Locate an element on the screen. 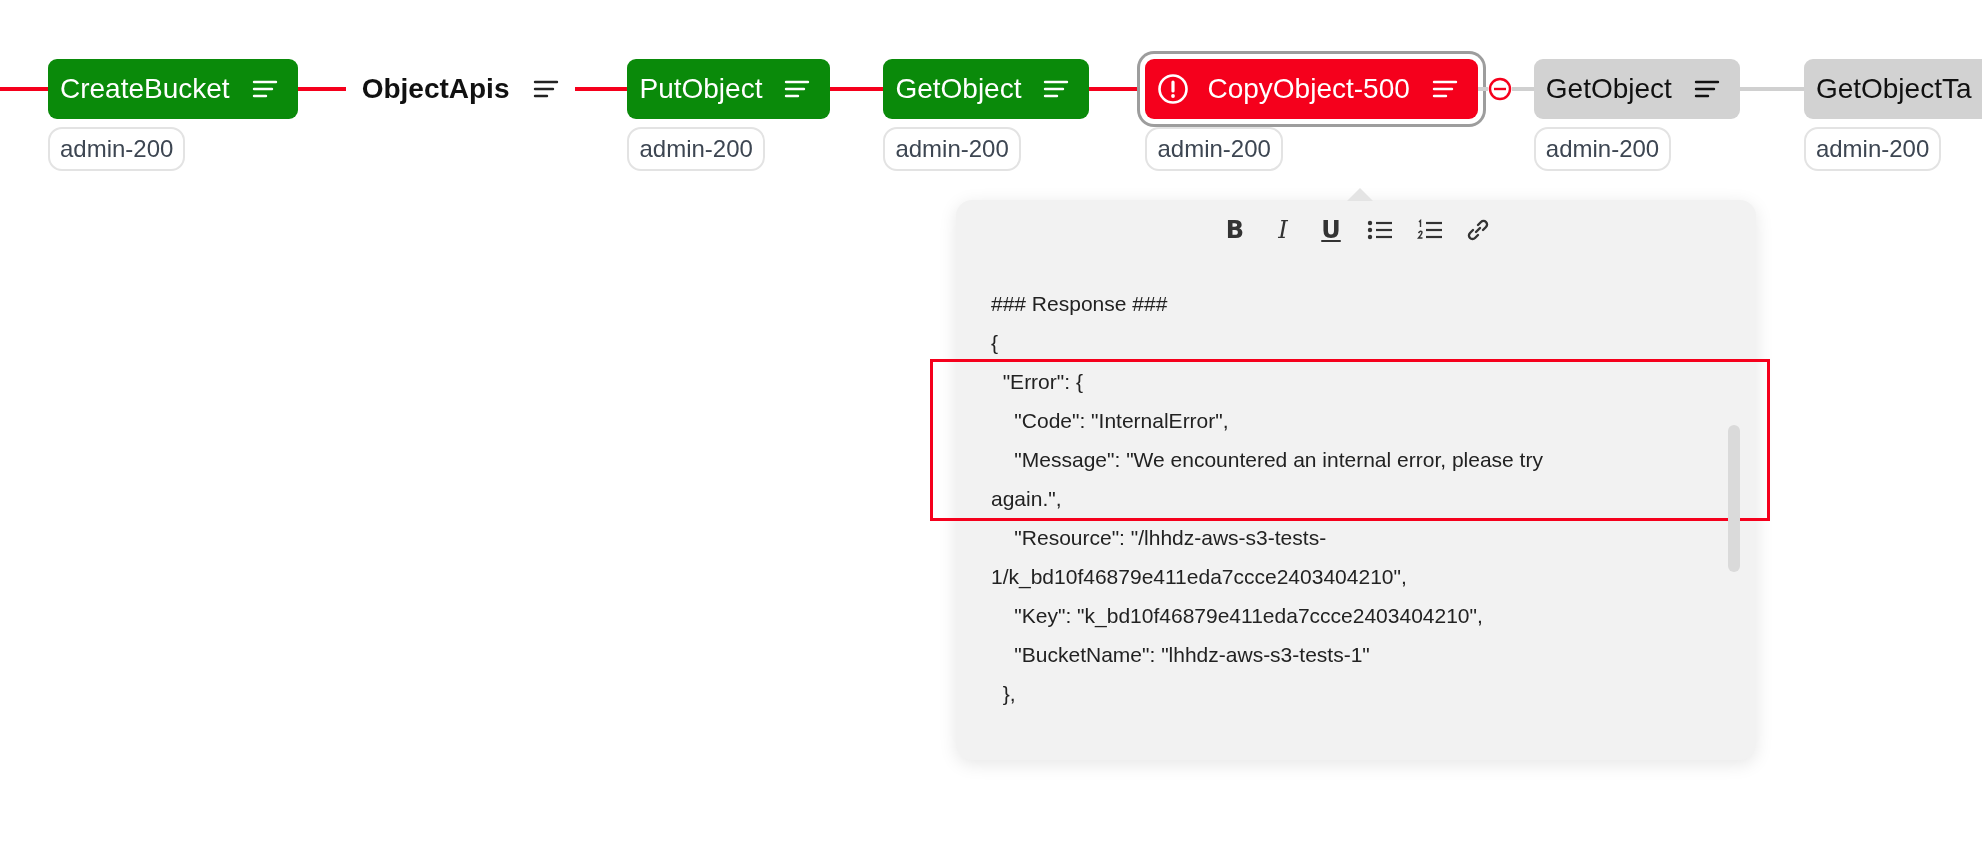 This screenshot has height=854, width=1982. code-line: "Resource": "/lhhdz-aws-s3-tests- is located at coordinates (1170, 538).